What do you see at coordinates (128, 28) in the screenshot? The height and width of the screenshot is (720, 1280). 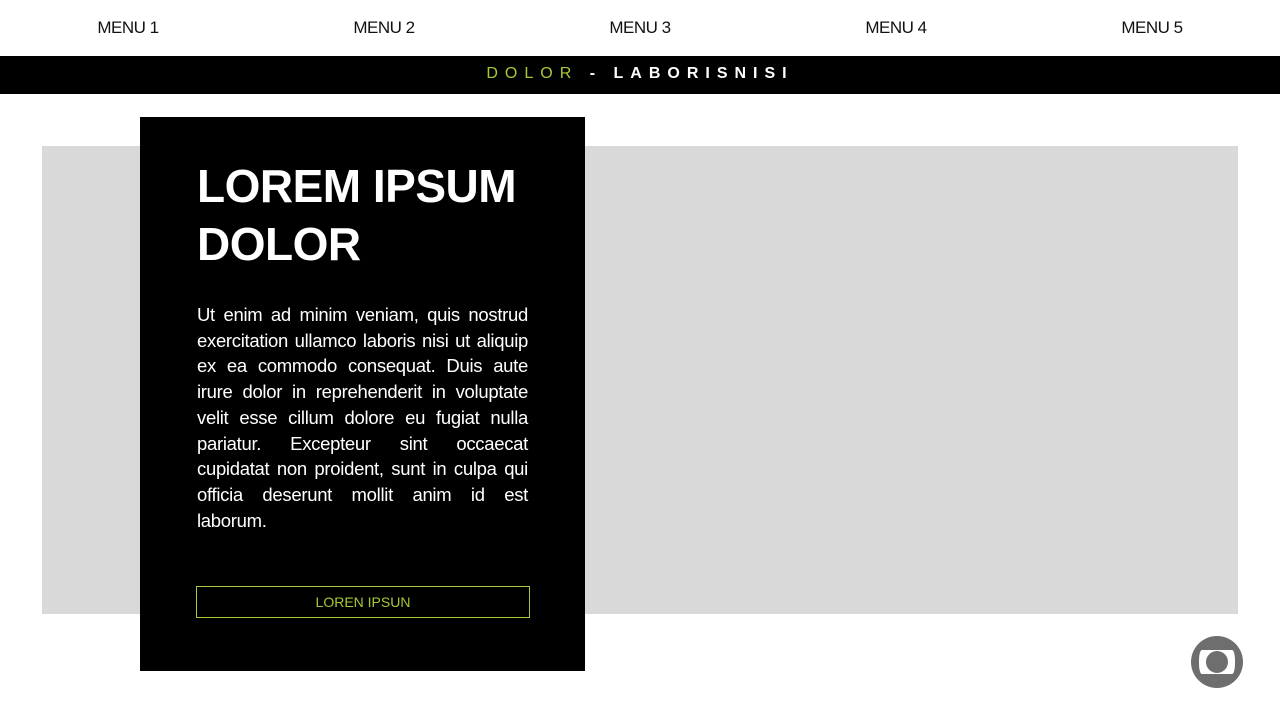 I see `nav-menu-1: MENU 1` at bounding box center [128, 28].